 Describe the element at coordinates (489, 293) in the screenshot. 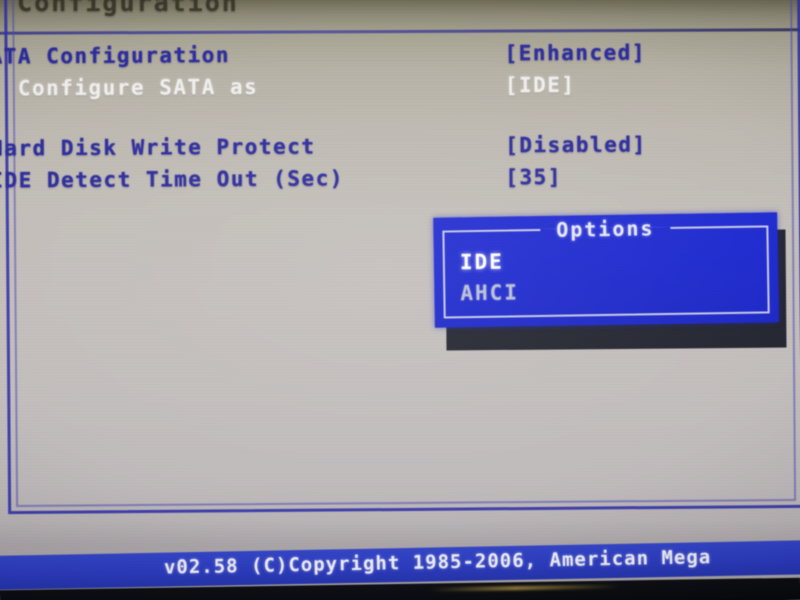

I see `option-item-ahci: AHCI` at that location.